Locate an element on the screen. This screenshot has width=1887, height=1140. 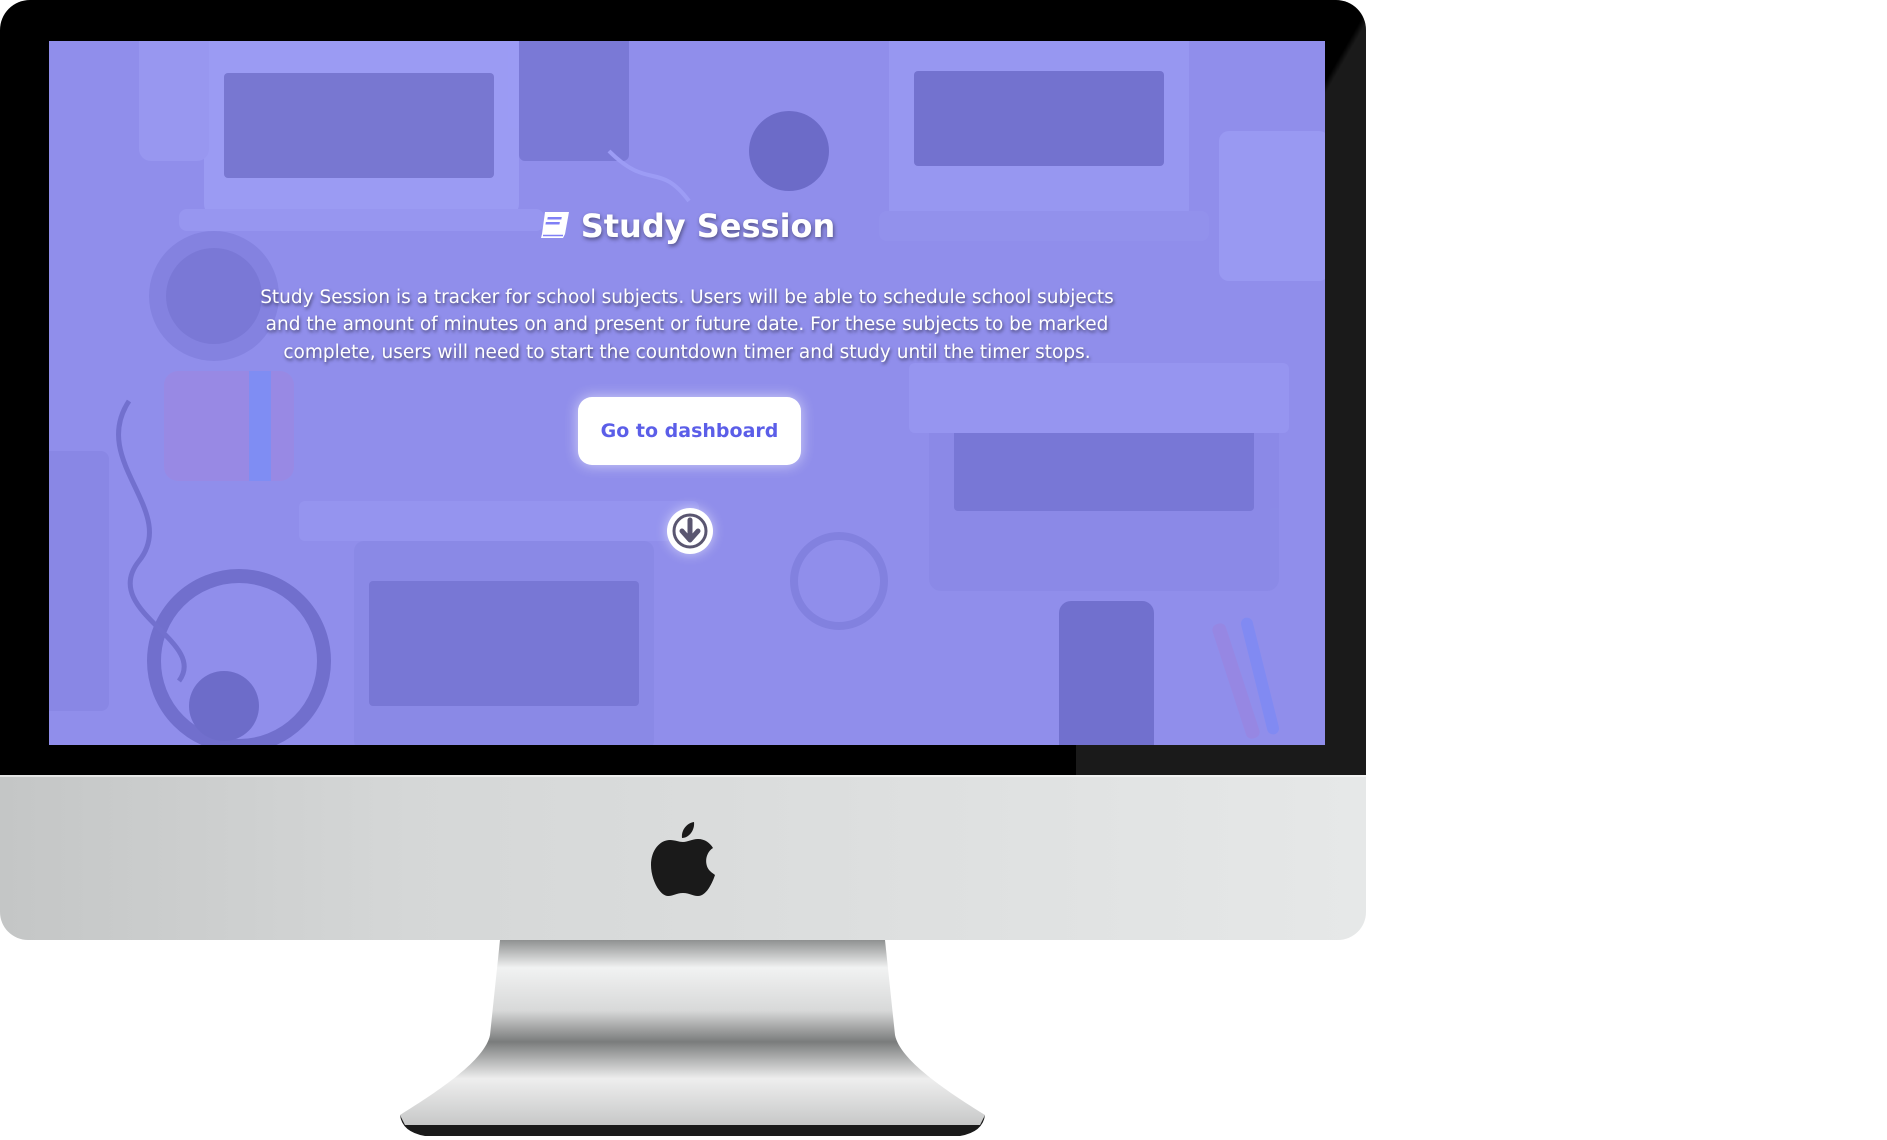
scroll-down-button is located at coordinates (690, 531).